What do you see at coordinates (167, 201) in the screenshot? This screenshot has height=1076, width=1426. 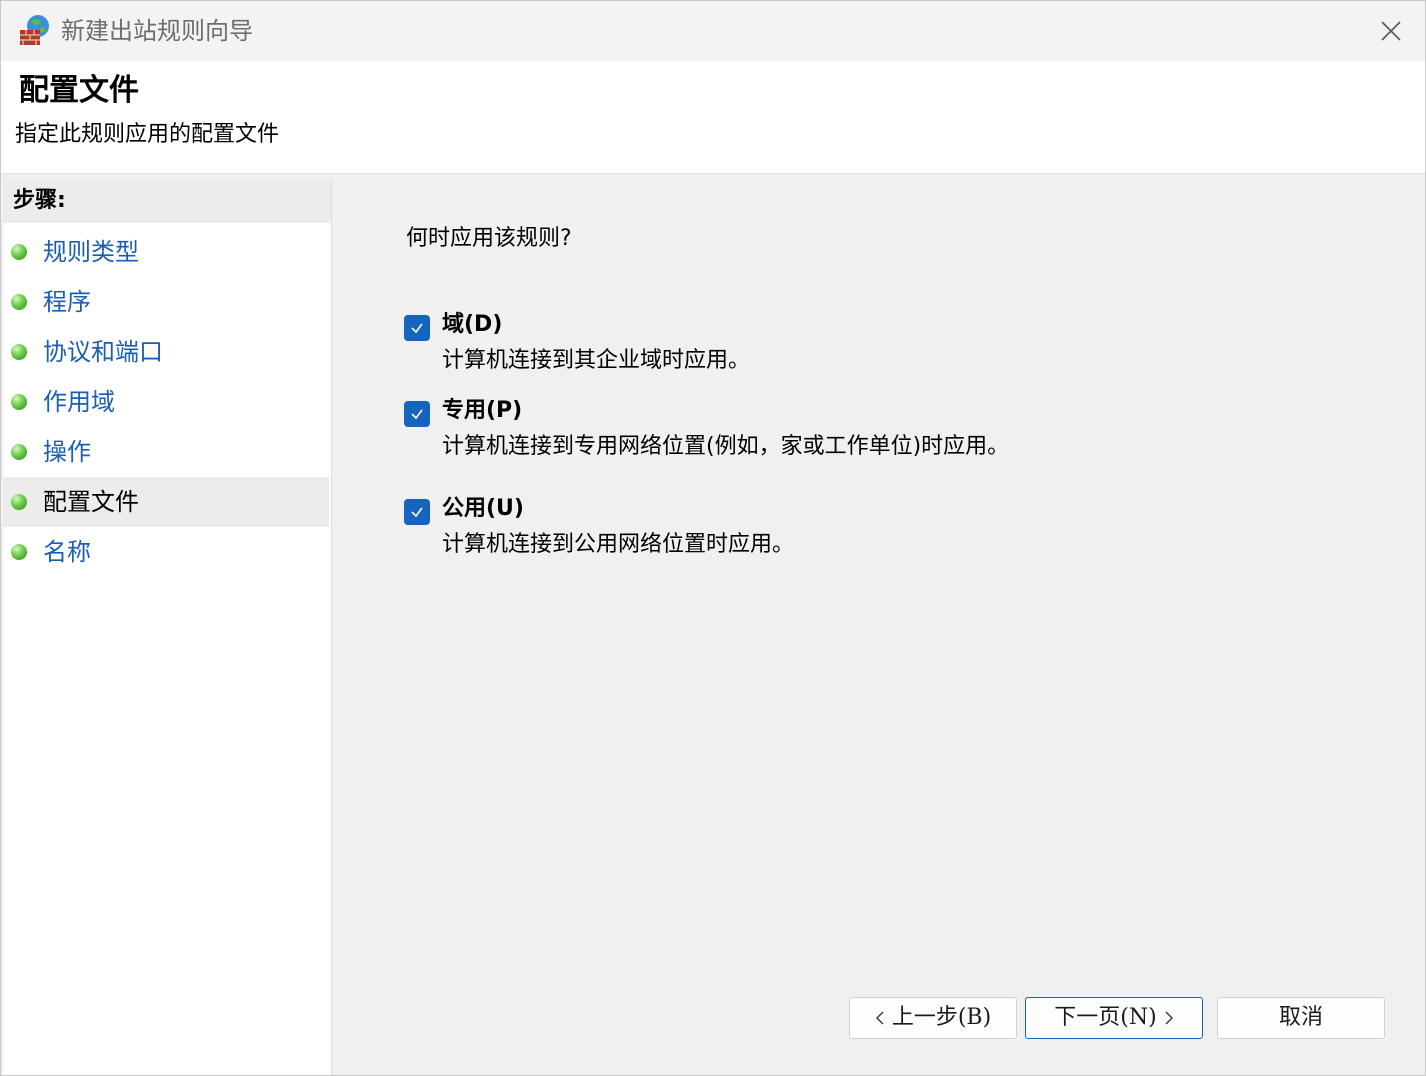 I see `steps-heading: 步骤:` at bounding box center [167, 201].